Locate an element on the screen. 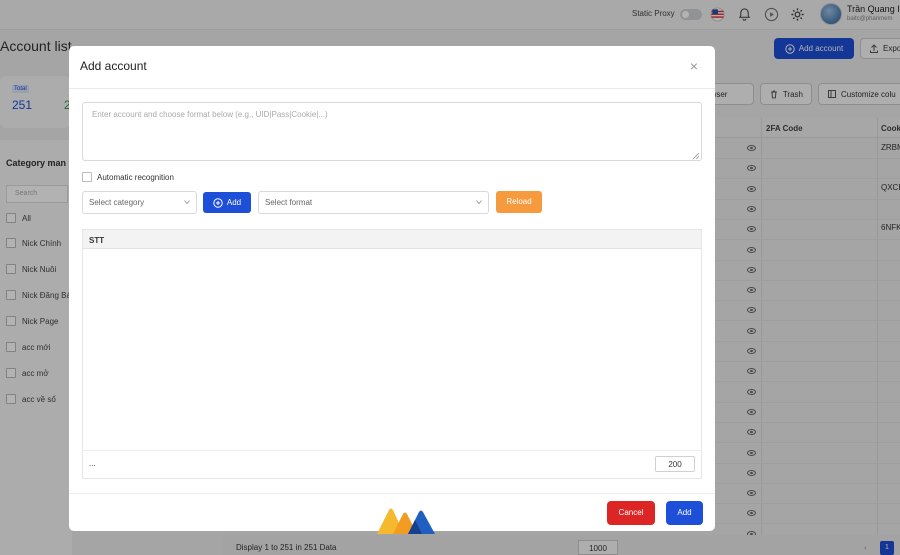 The image size is (900, 555). automatic-recognition-option: Automatic recognition is located at coordinates (128, 177).